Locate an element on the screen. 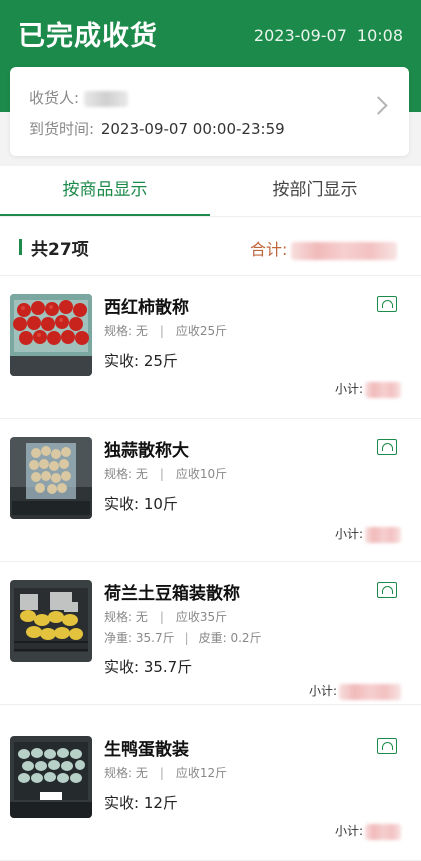 Image resolution: width=421 pixels, height=861 pixels. received-qty: 实收: 12斤 is located at coordinates (141, 803).